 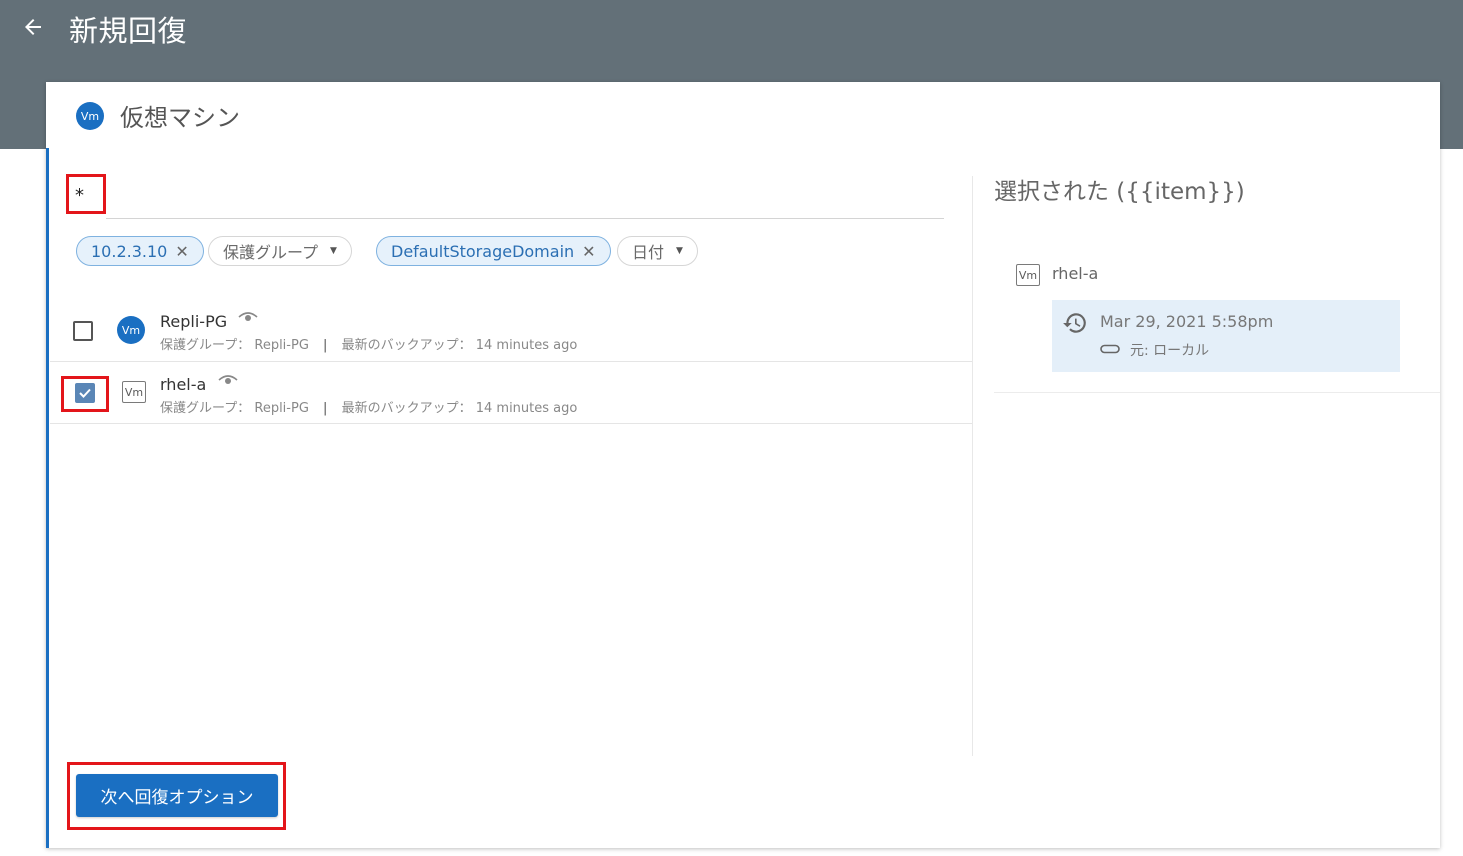 I want to click on backup-date: Mar 29, 2021 5:58pm, so click(x=1187, y=321).